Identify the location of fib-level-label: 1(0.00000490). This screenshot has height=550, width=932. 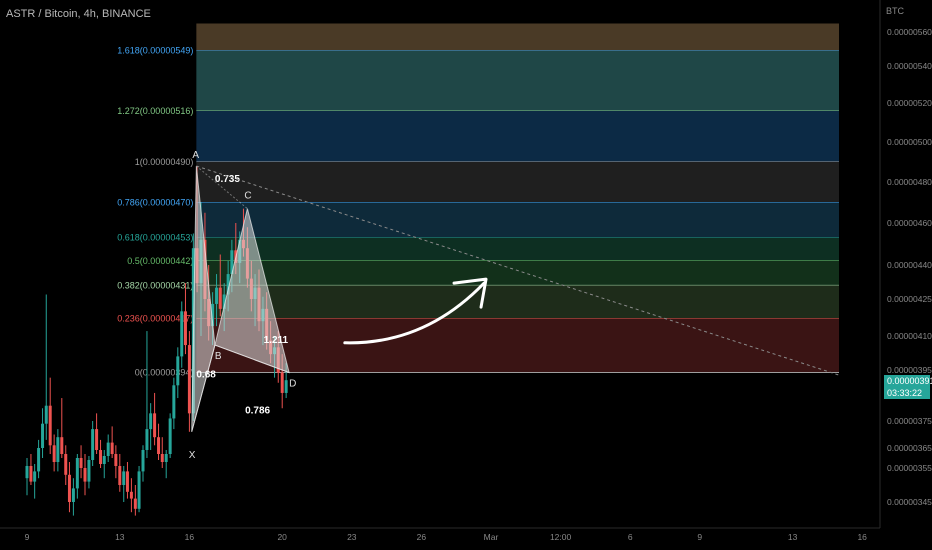
(164, 162).